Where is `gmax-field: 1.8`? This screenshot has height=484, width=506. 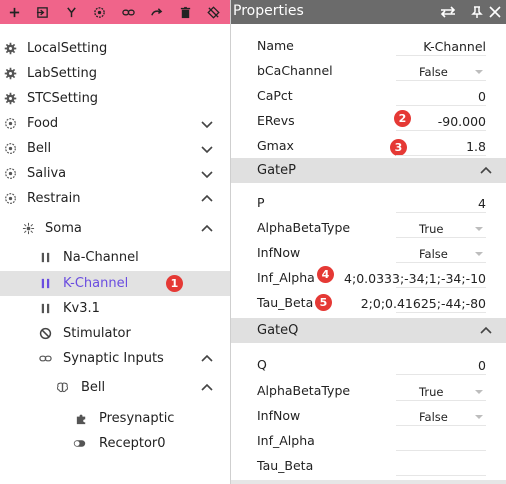 gmax-field: 1.8 is located at coordinates (476, 146).